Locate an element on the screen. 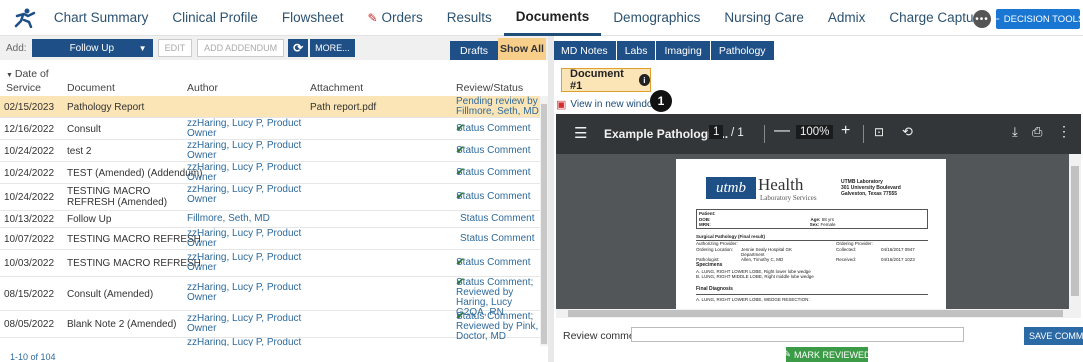  filter-tab-labs: Labs is located at coordinates (636, 50).